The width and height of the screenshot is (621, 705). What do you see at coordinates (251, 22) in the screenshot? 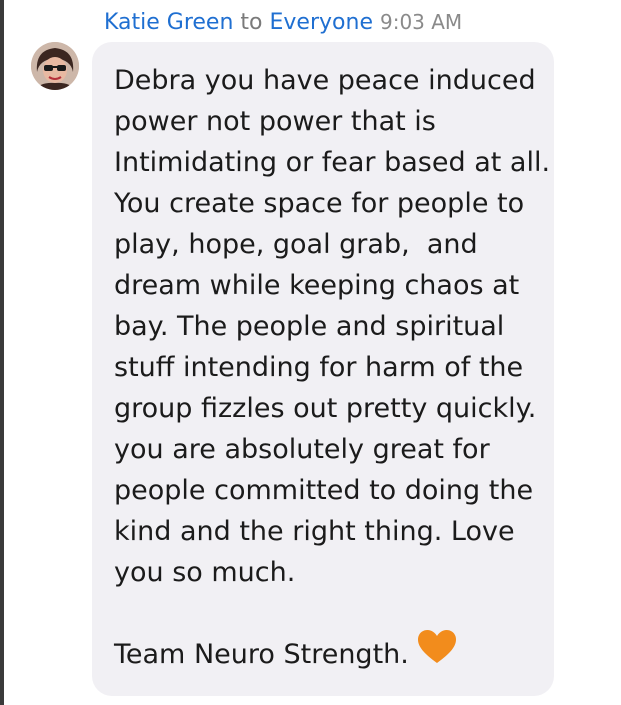
I see `to-label: to` at bounding box center [251, 22].